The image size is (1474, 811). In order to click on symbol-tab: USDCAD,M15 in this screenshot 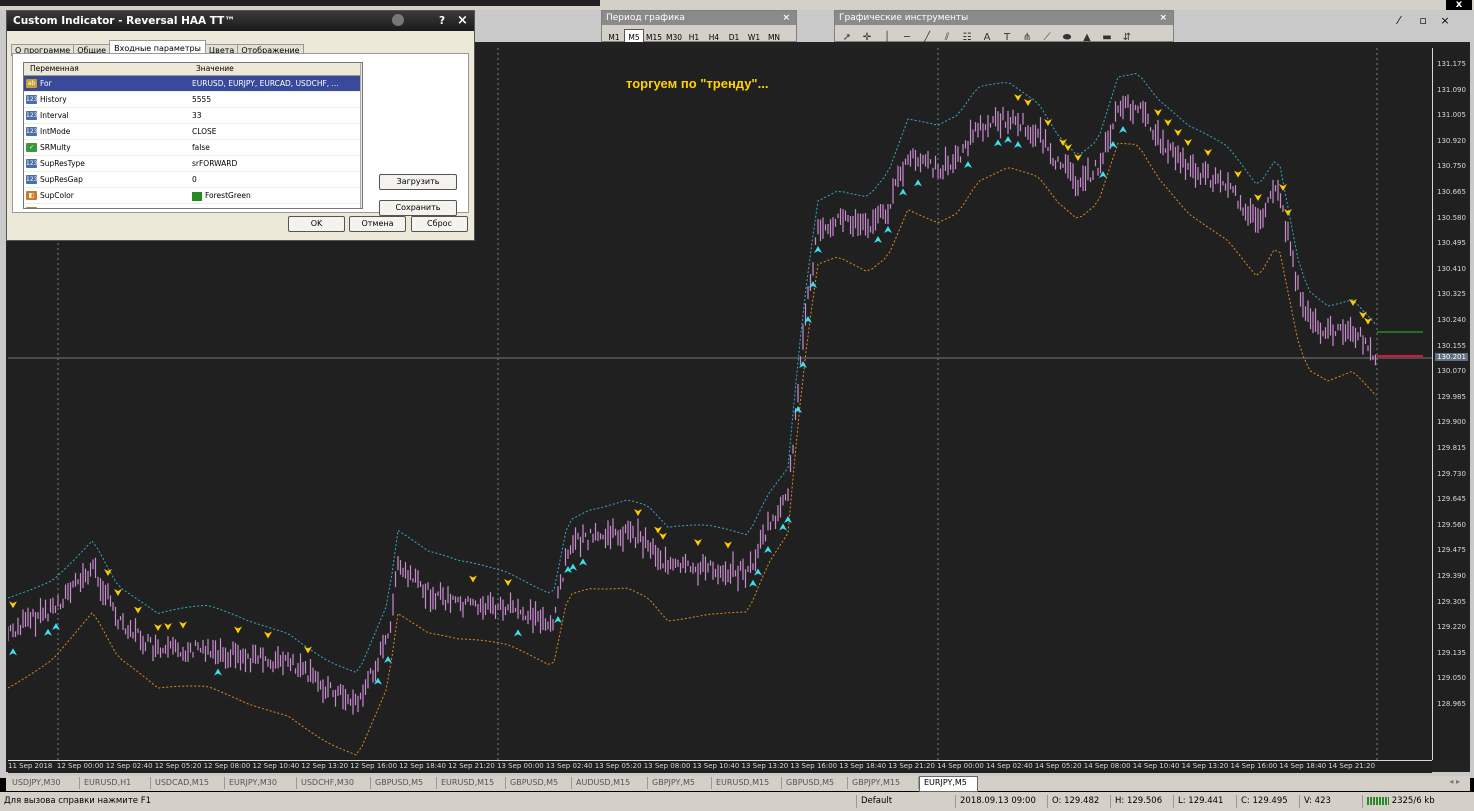, I will do `click(188, 783)`.